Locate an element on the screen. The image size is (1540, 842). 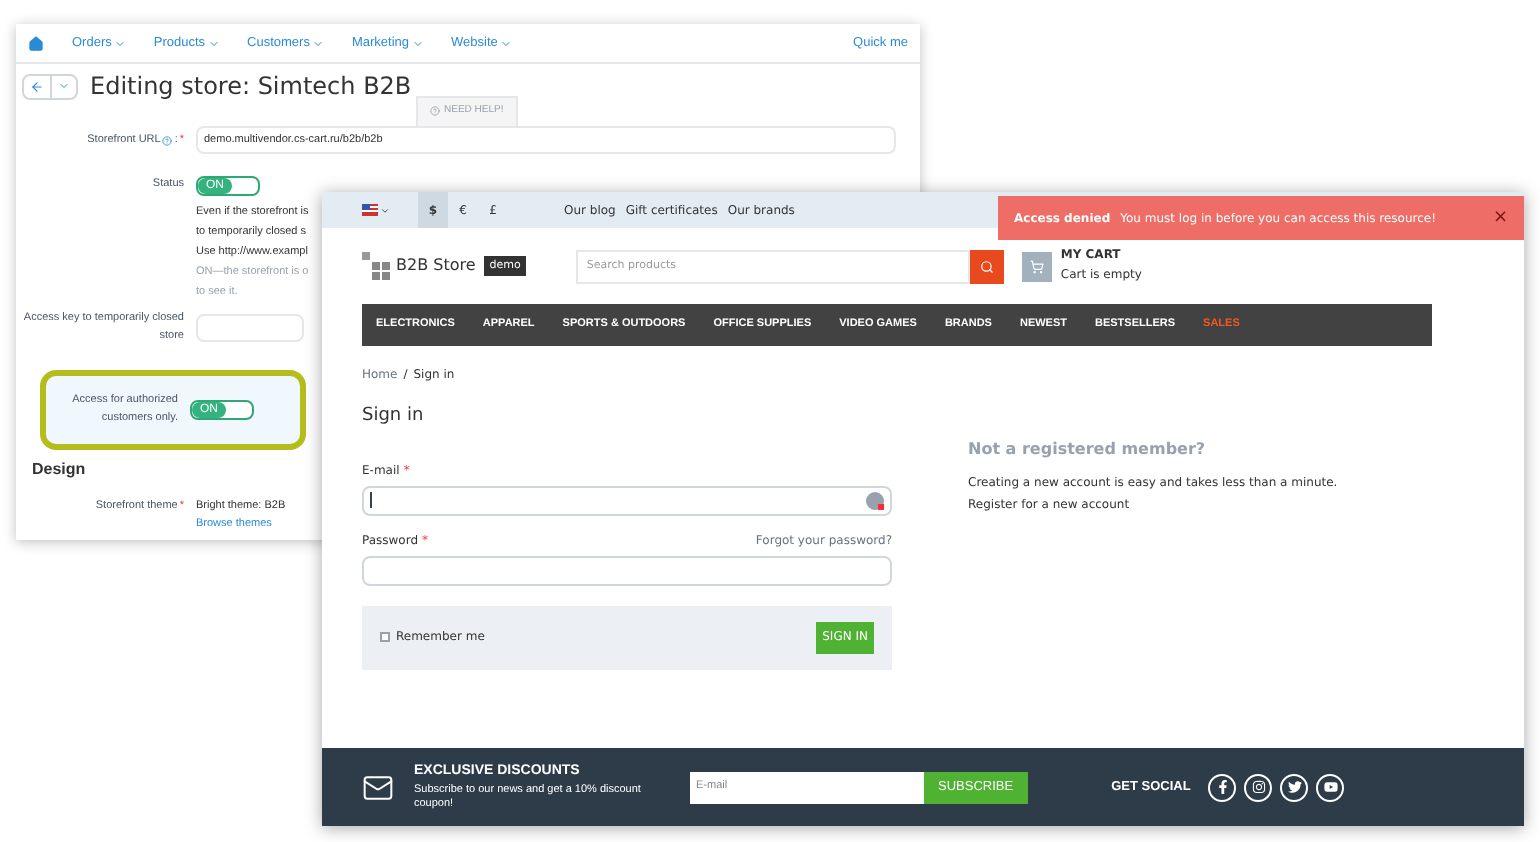
register-heading: Not a registered member? is located at coordinates (1088, 449).